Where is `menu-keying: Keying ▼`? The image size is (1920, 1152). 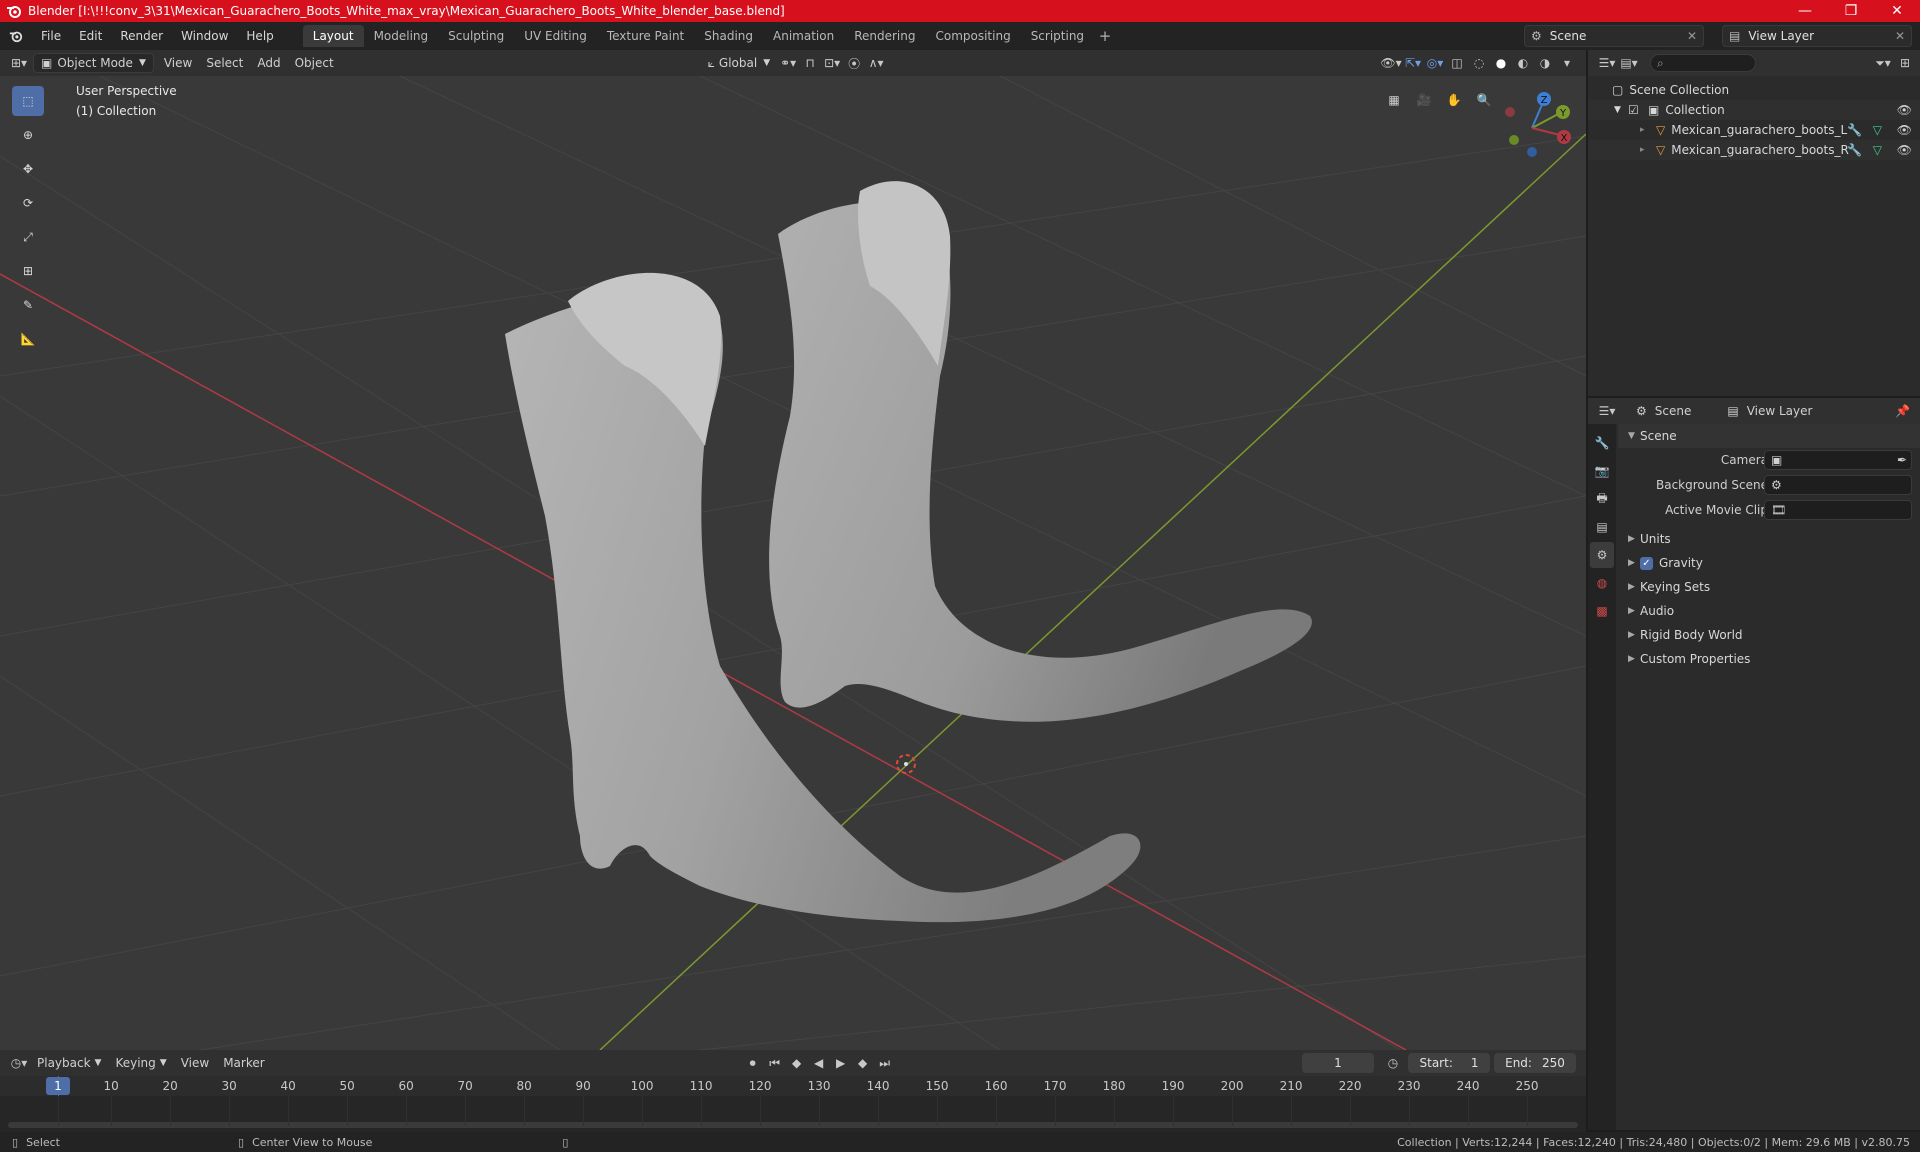
menu-keying: Keying ▼ is located at coordinates (140, 1063).